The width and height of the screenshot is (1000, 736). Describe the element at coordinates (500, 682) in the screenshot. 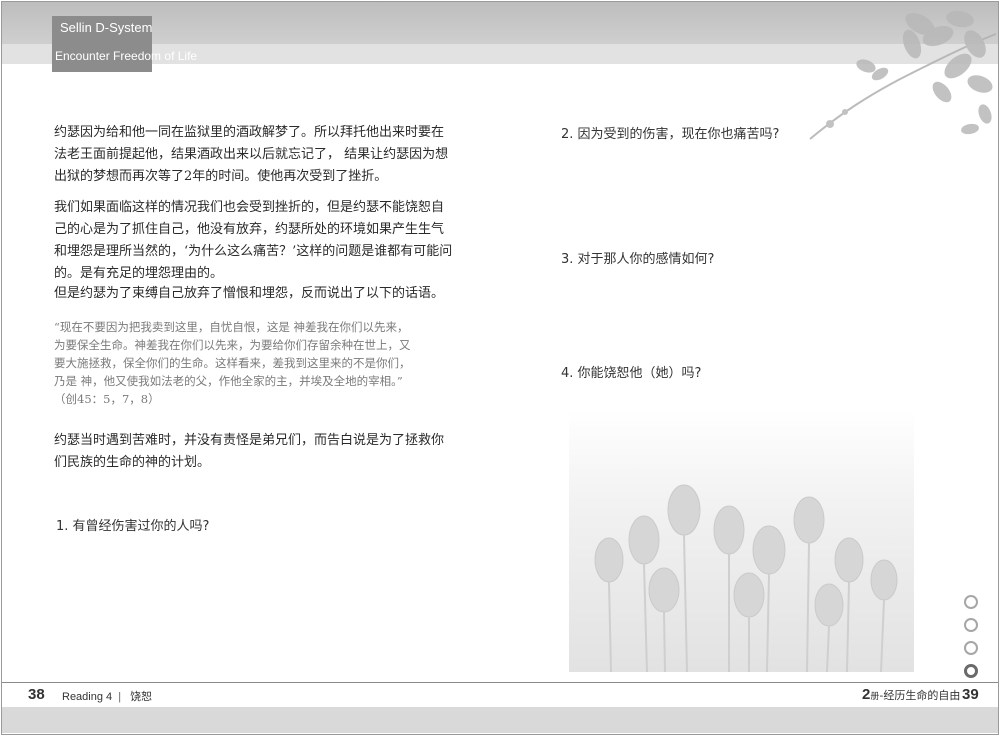

I see `footer-divider` at that location.